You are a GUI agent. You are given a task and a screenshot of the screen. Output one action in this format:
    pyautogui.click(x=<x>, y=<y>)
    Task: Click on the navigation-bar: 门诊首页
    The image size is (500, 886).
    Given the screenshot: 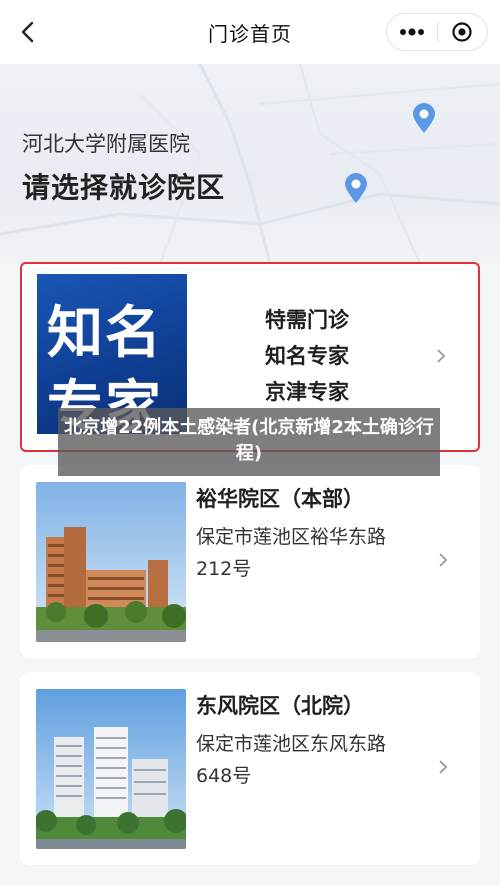 What is the action you would take?
    pyautogui.click(x=250, y=32)
    